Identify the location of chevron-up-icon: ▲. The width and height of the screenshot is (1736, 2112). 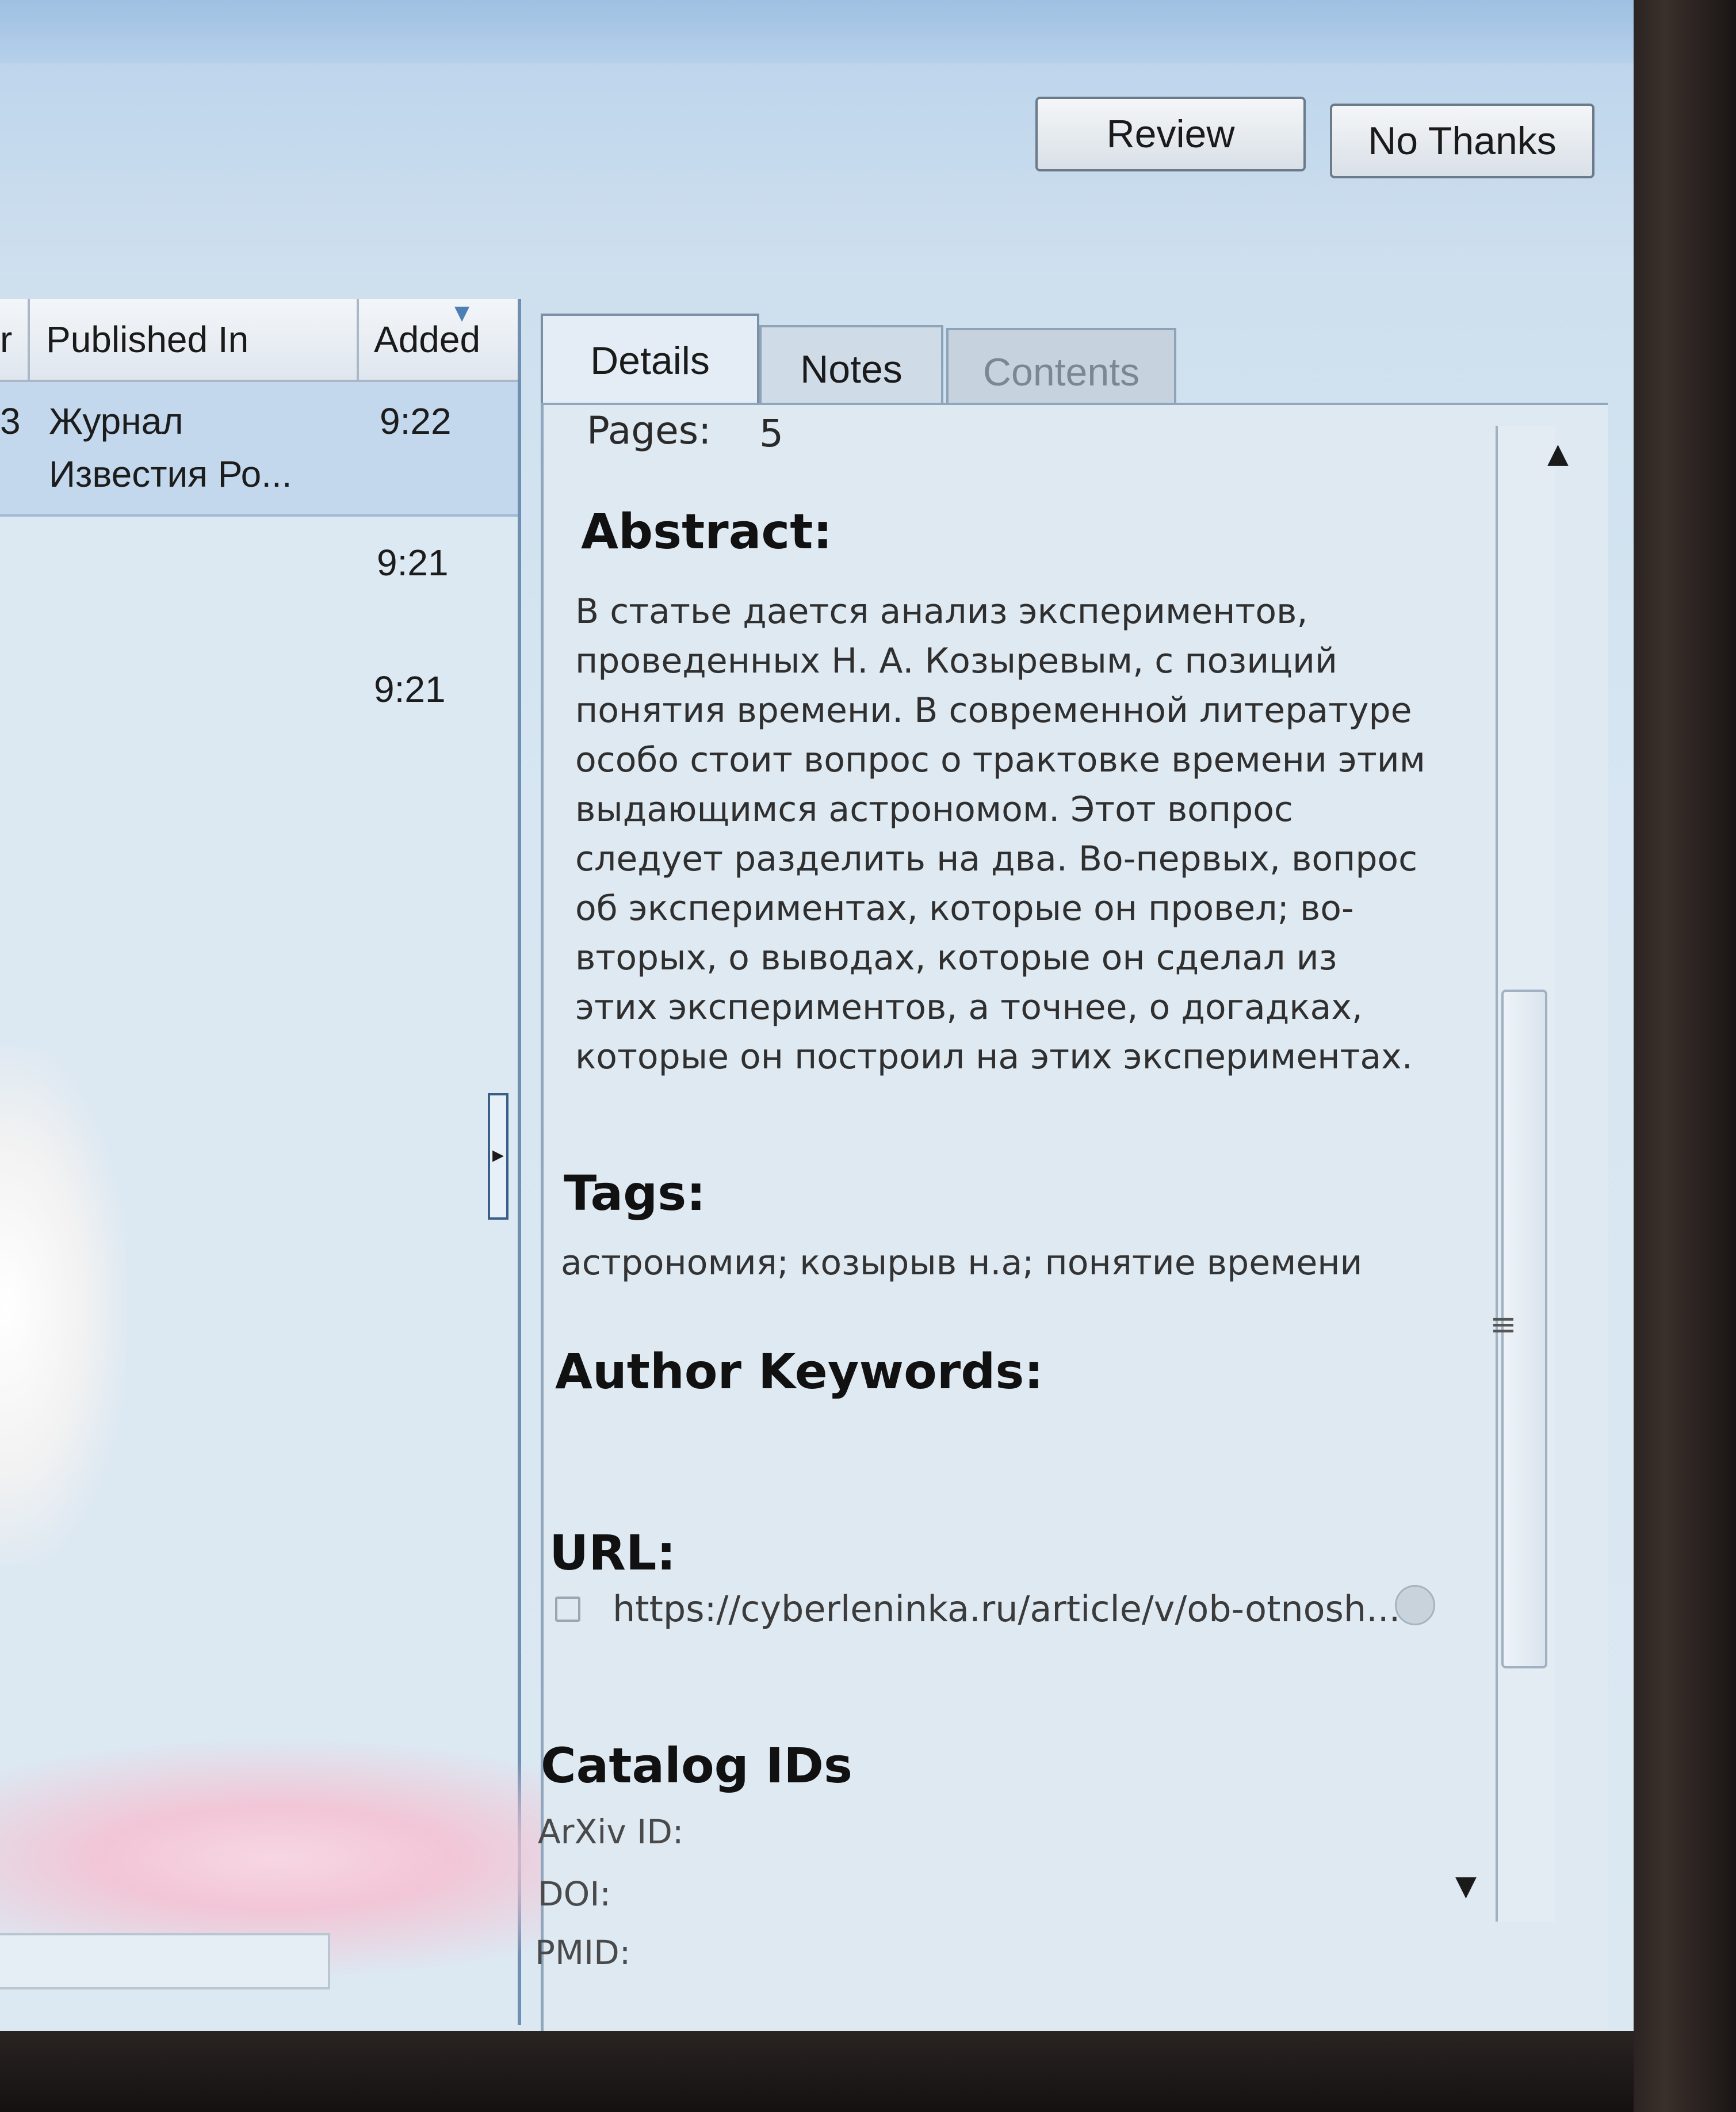
(1558, 453).